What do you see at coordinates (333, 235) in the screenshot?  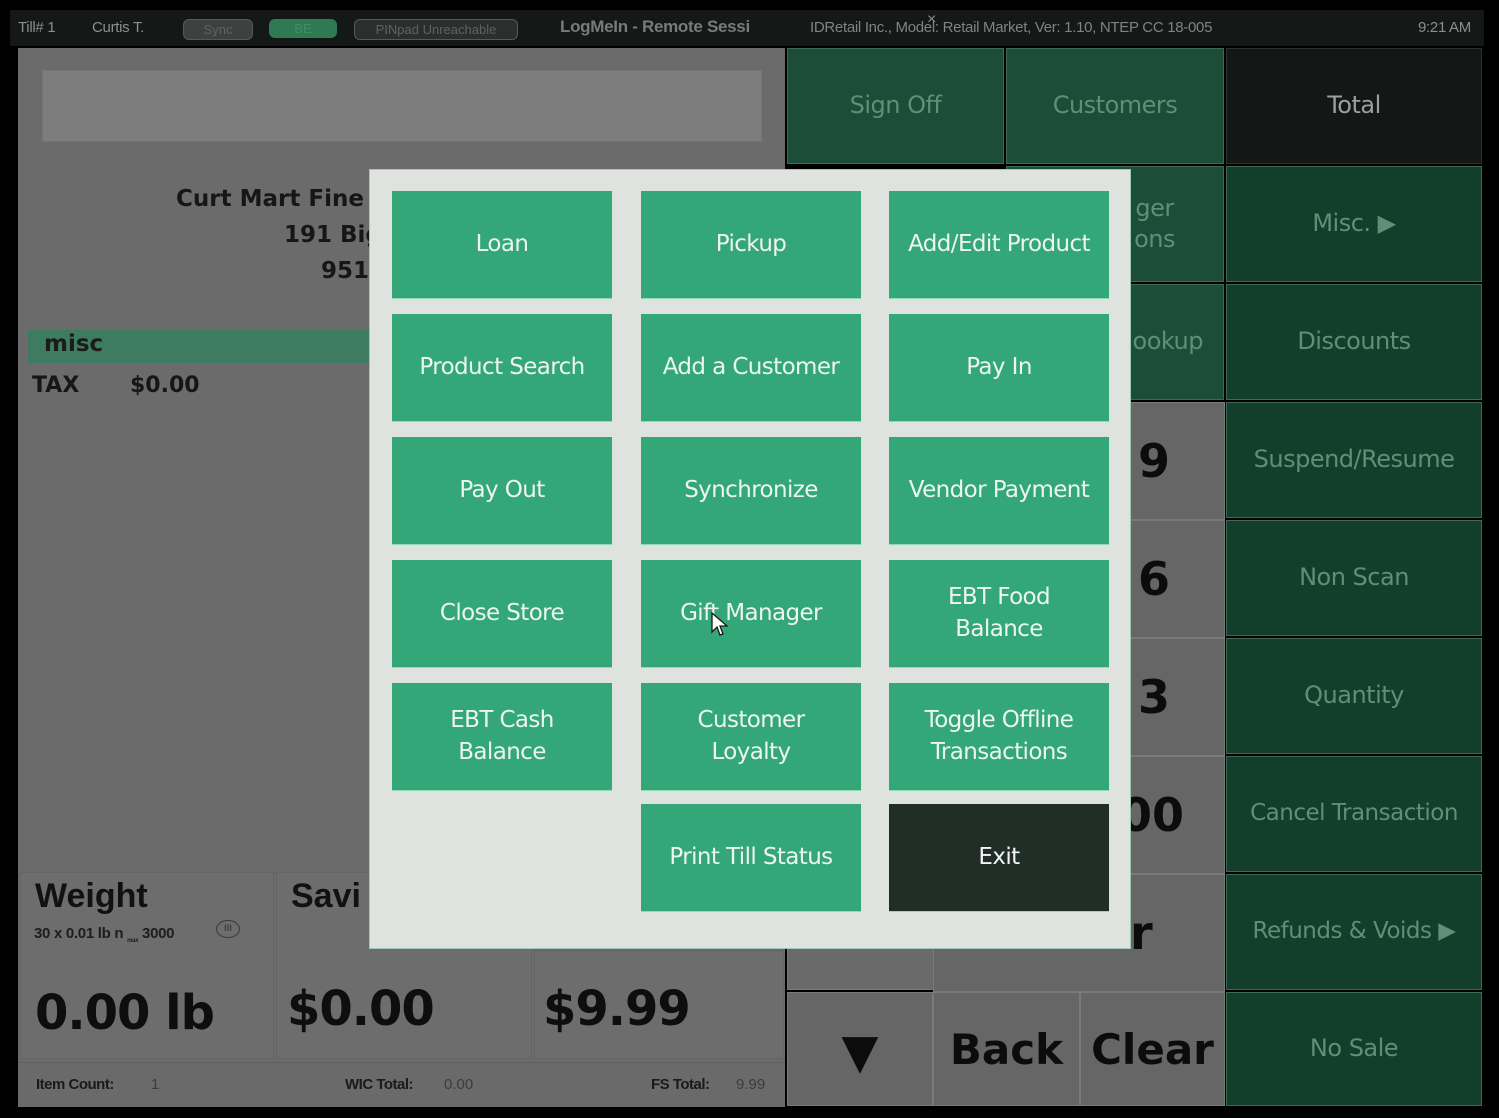 I see `store-address: 191 Big` at bounding box center [333, 235].